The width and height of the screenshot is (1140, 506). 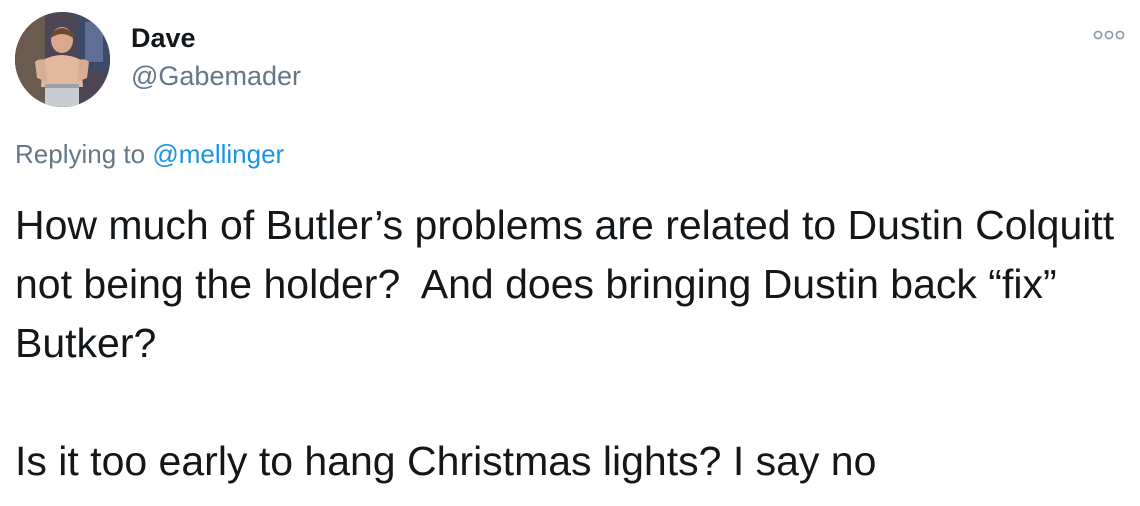 I want to click on user-handle: @Gabemader, so click(x=216, y=76).